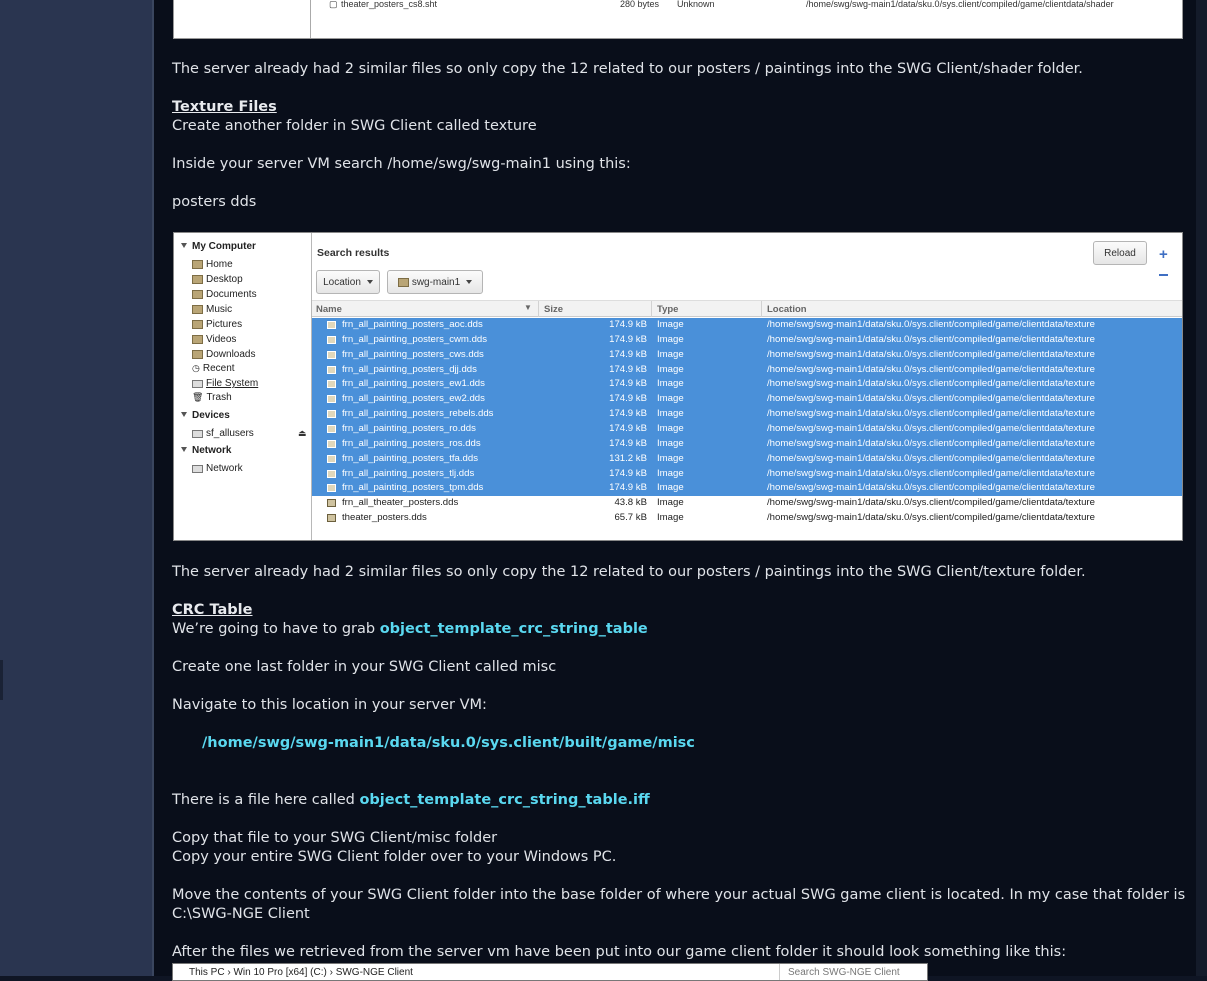 Image resolution: width=1207 pixels, height=981 pixels. Describe the element at coordinates (1120, 253) in the screenshot. I see `reload-button: Reload` at that location.